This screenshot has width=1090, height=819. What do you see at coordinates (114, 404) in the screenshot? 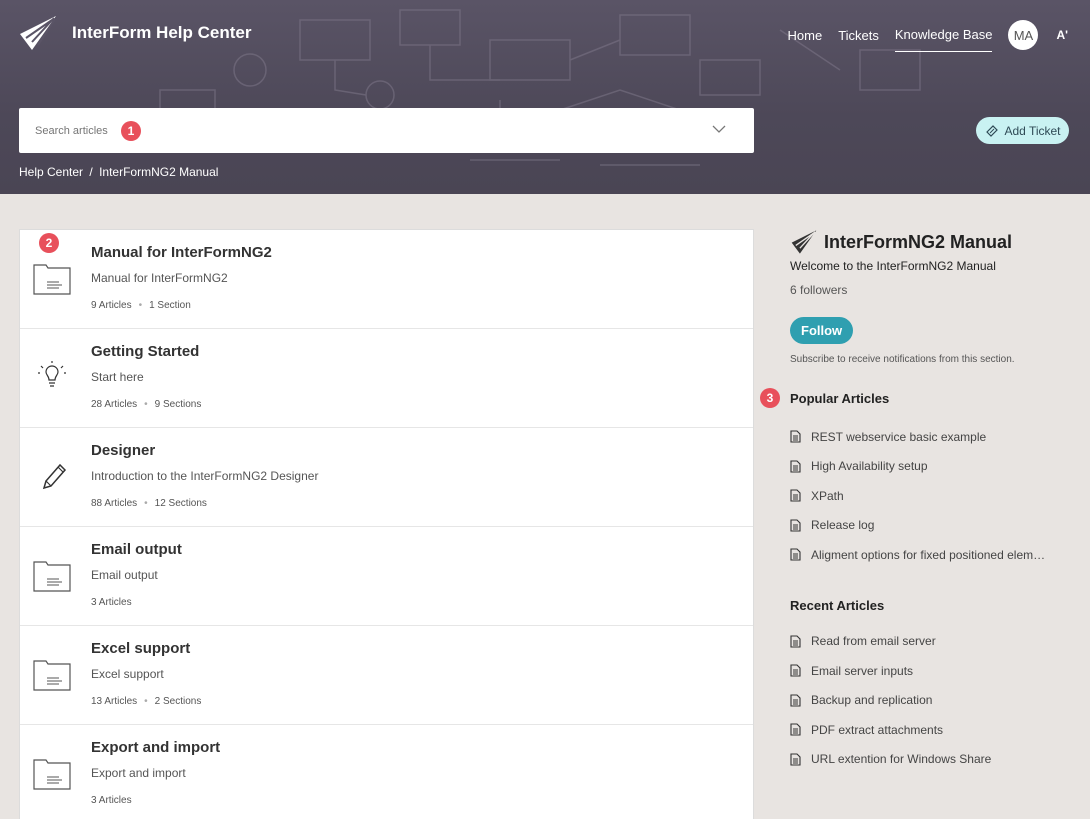
I see `item-articles: 28 Articles` at bounding box center [114, 404].